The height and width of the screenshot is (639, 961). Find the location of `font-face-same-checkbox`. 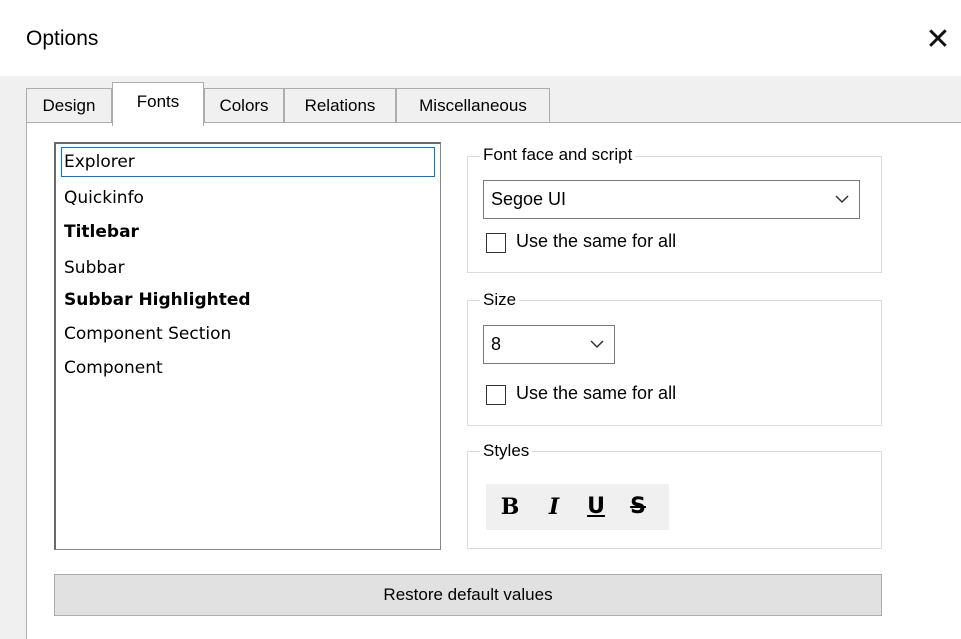

font-face-same-checkbox is located at coordinates (496, 243).